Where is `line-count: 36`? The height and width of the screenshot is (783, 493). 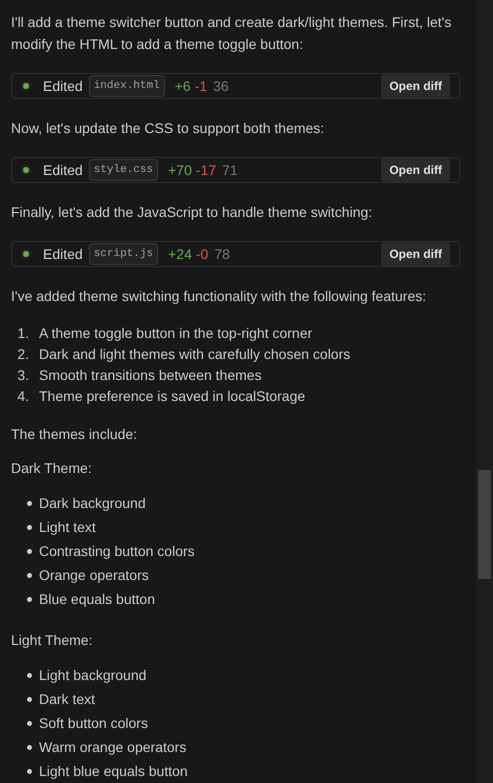
line-count: 36 is located at coordinates (221, 86).